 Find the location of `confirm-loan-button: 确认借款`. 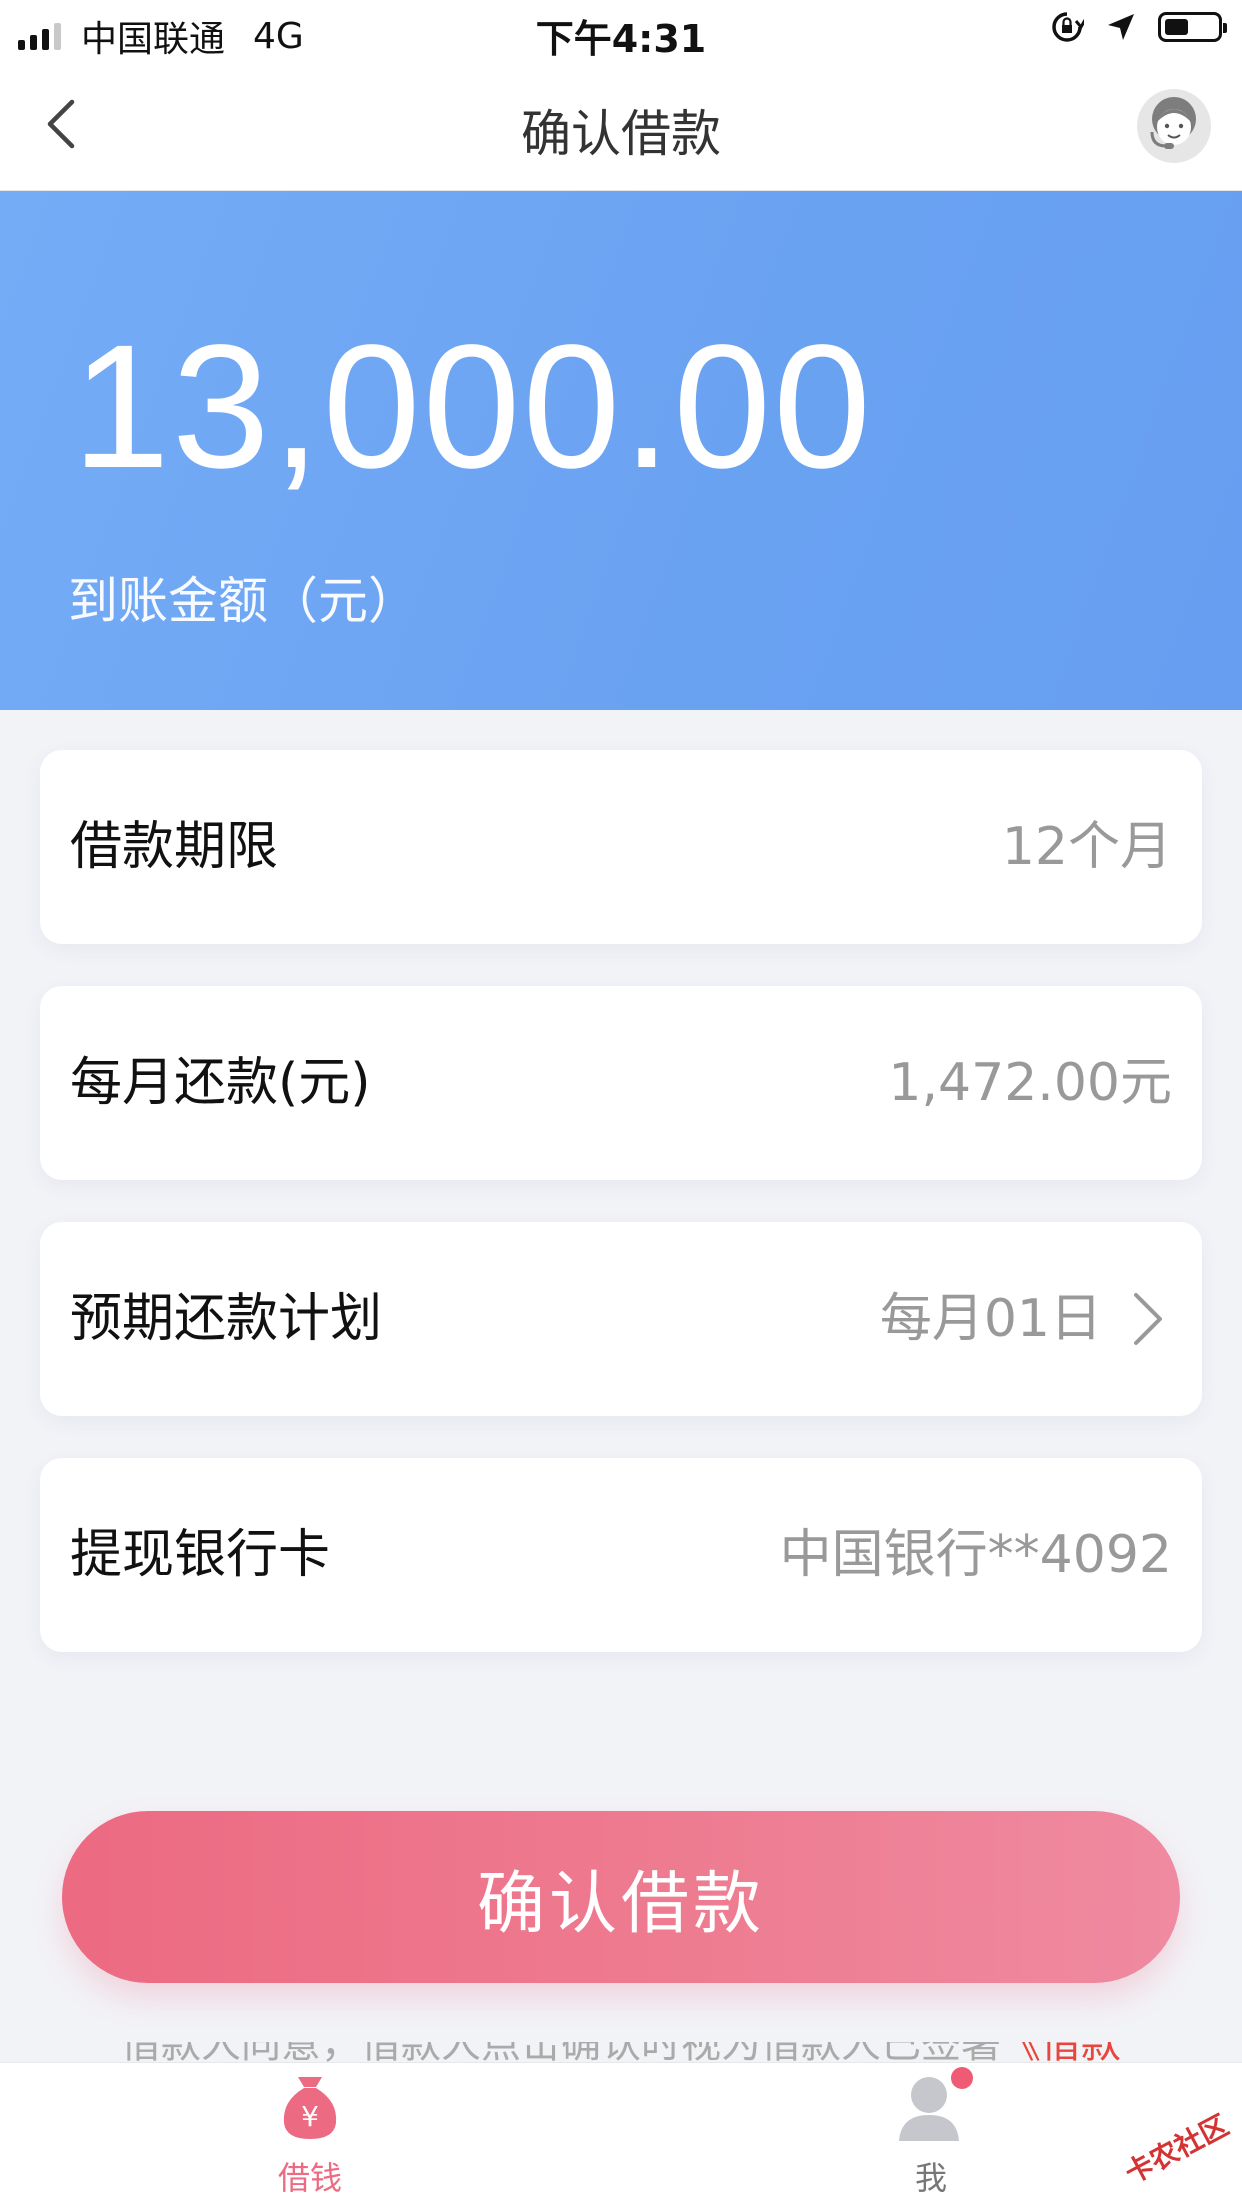

confirm-loan-button: 确认借款 is located at coordinates (621, 1897).